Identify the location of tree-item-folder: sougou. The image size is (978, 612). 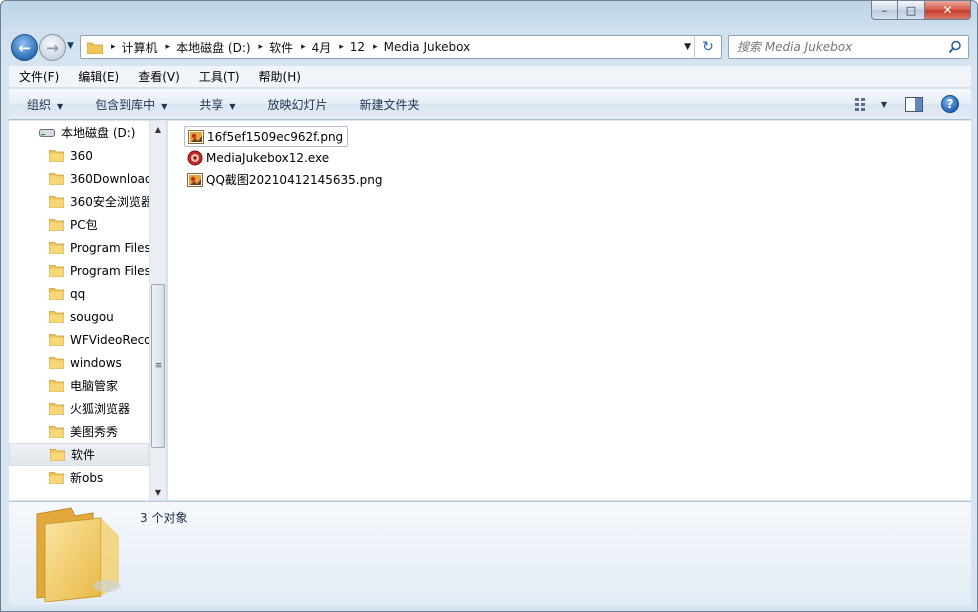
(79, 316).